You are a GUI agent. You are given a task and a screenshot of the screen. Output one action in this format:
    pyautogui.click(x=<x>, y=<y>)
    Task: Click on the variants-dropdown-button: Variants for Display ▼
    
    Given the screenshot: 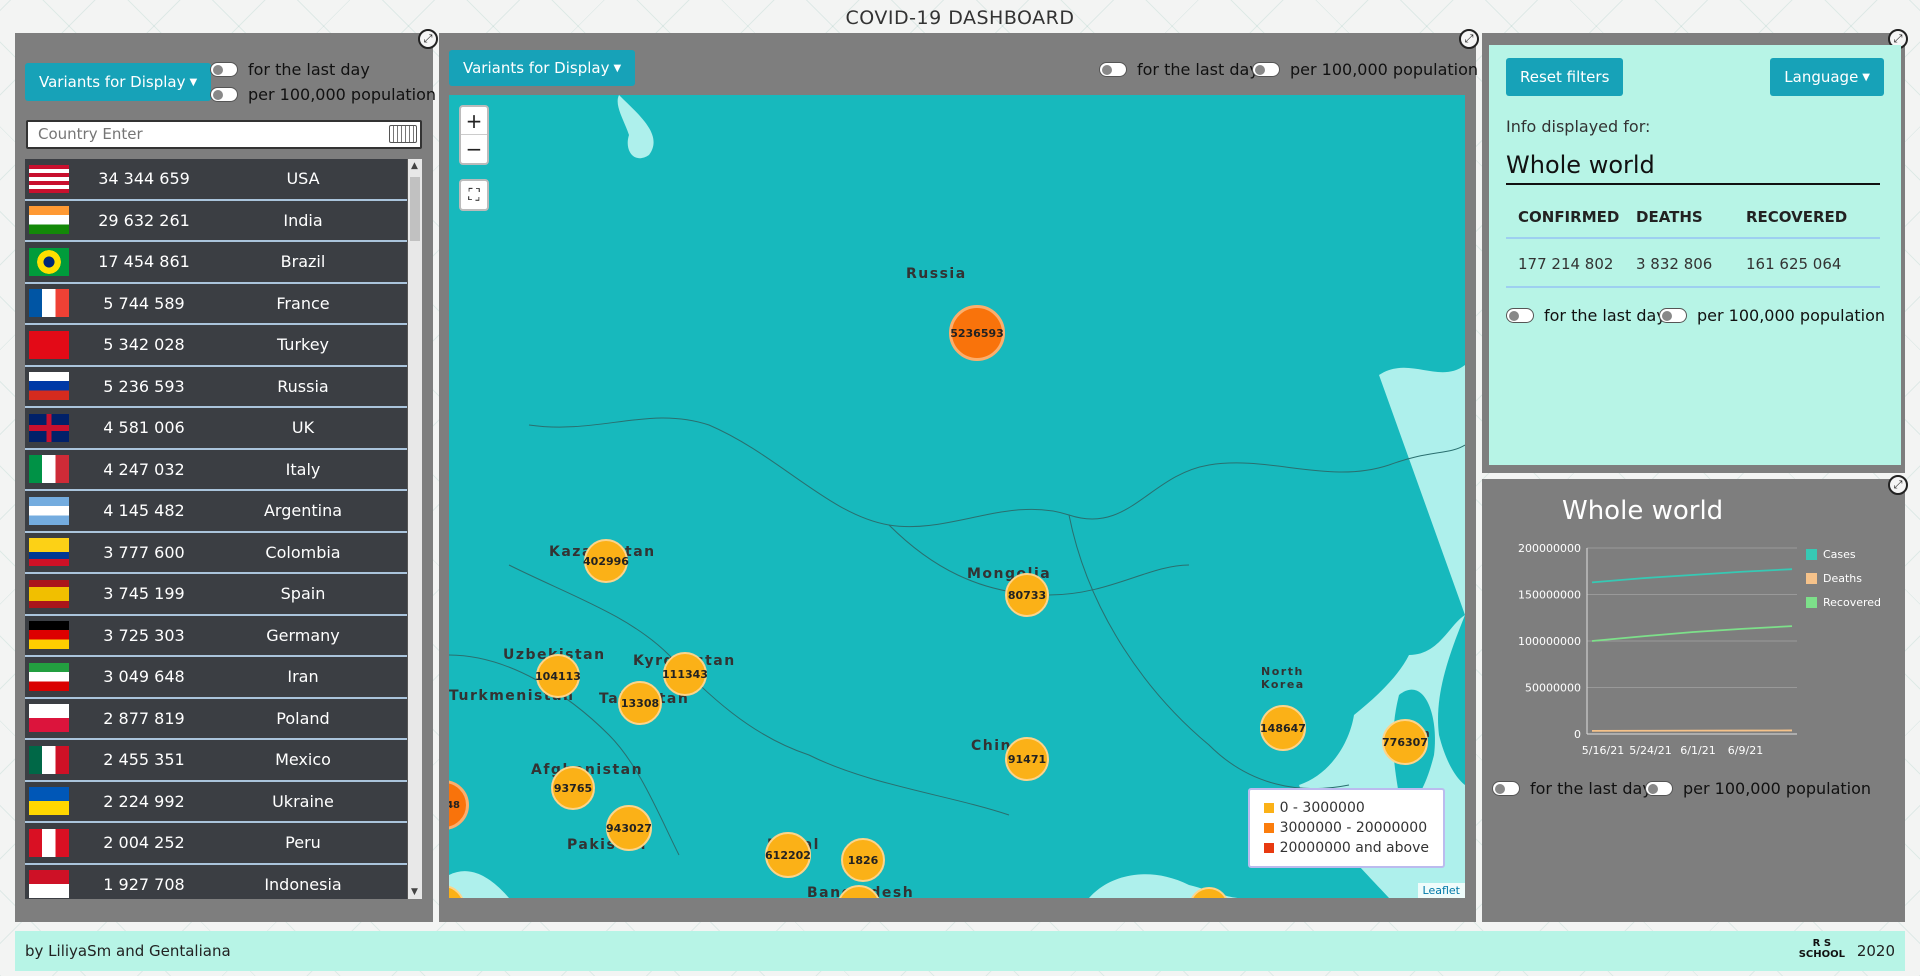 What is the action you would take?
    pyautogui.click(x=118, y=82)
    